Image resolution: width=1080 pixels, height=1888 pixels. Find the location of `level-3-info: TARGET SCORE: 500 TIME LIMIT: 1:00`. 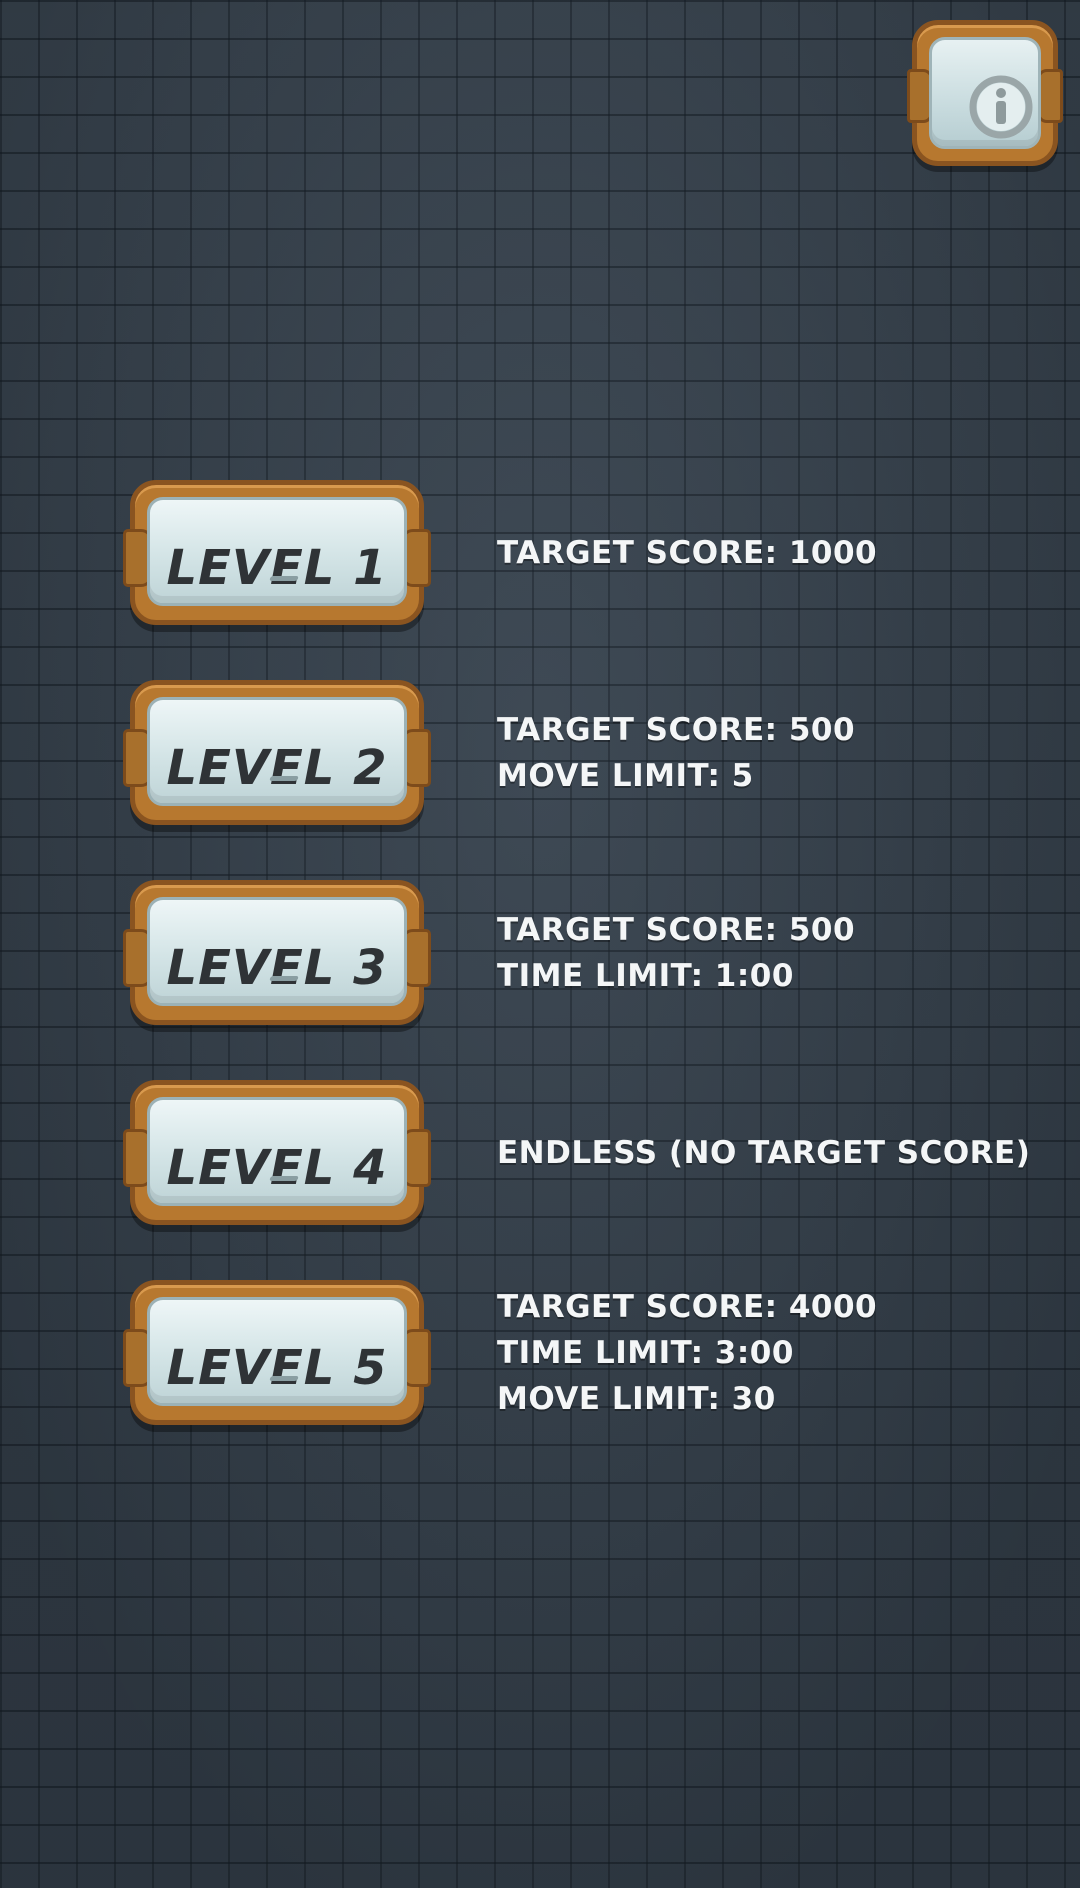

level-3-info: TARGET SCORE: 500 TIME LIMIT: 1:00 is located at coordinates (767, 952).